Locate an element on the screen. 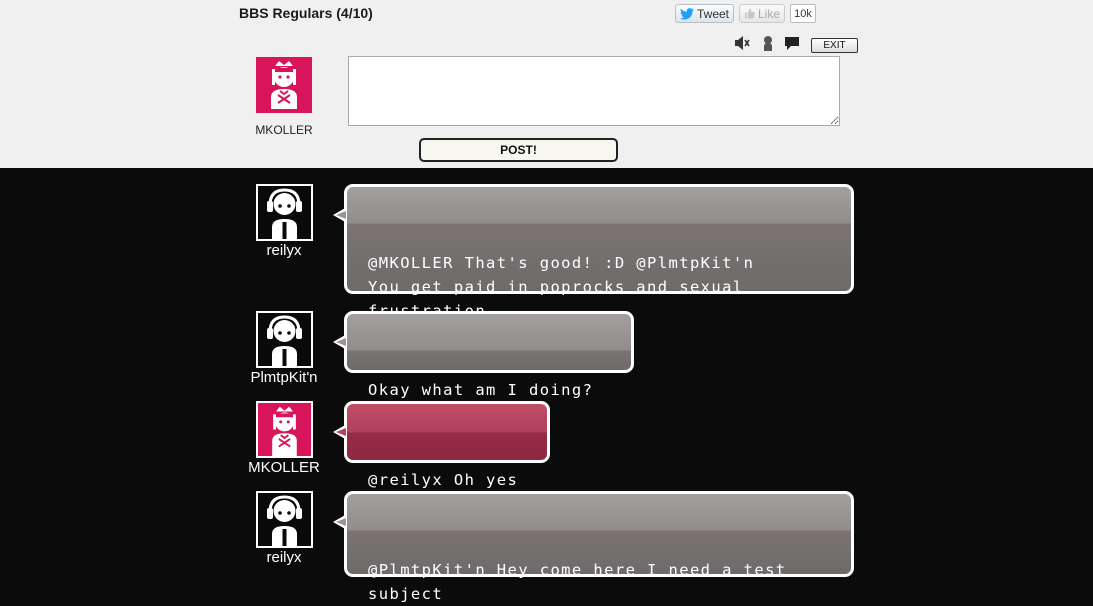 The height and width of the screenshot is (606, 1093). speaker-muted-icon is located at coordinates (742, 43).